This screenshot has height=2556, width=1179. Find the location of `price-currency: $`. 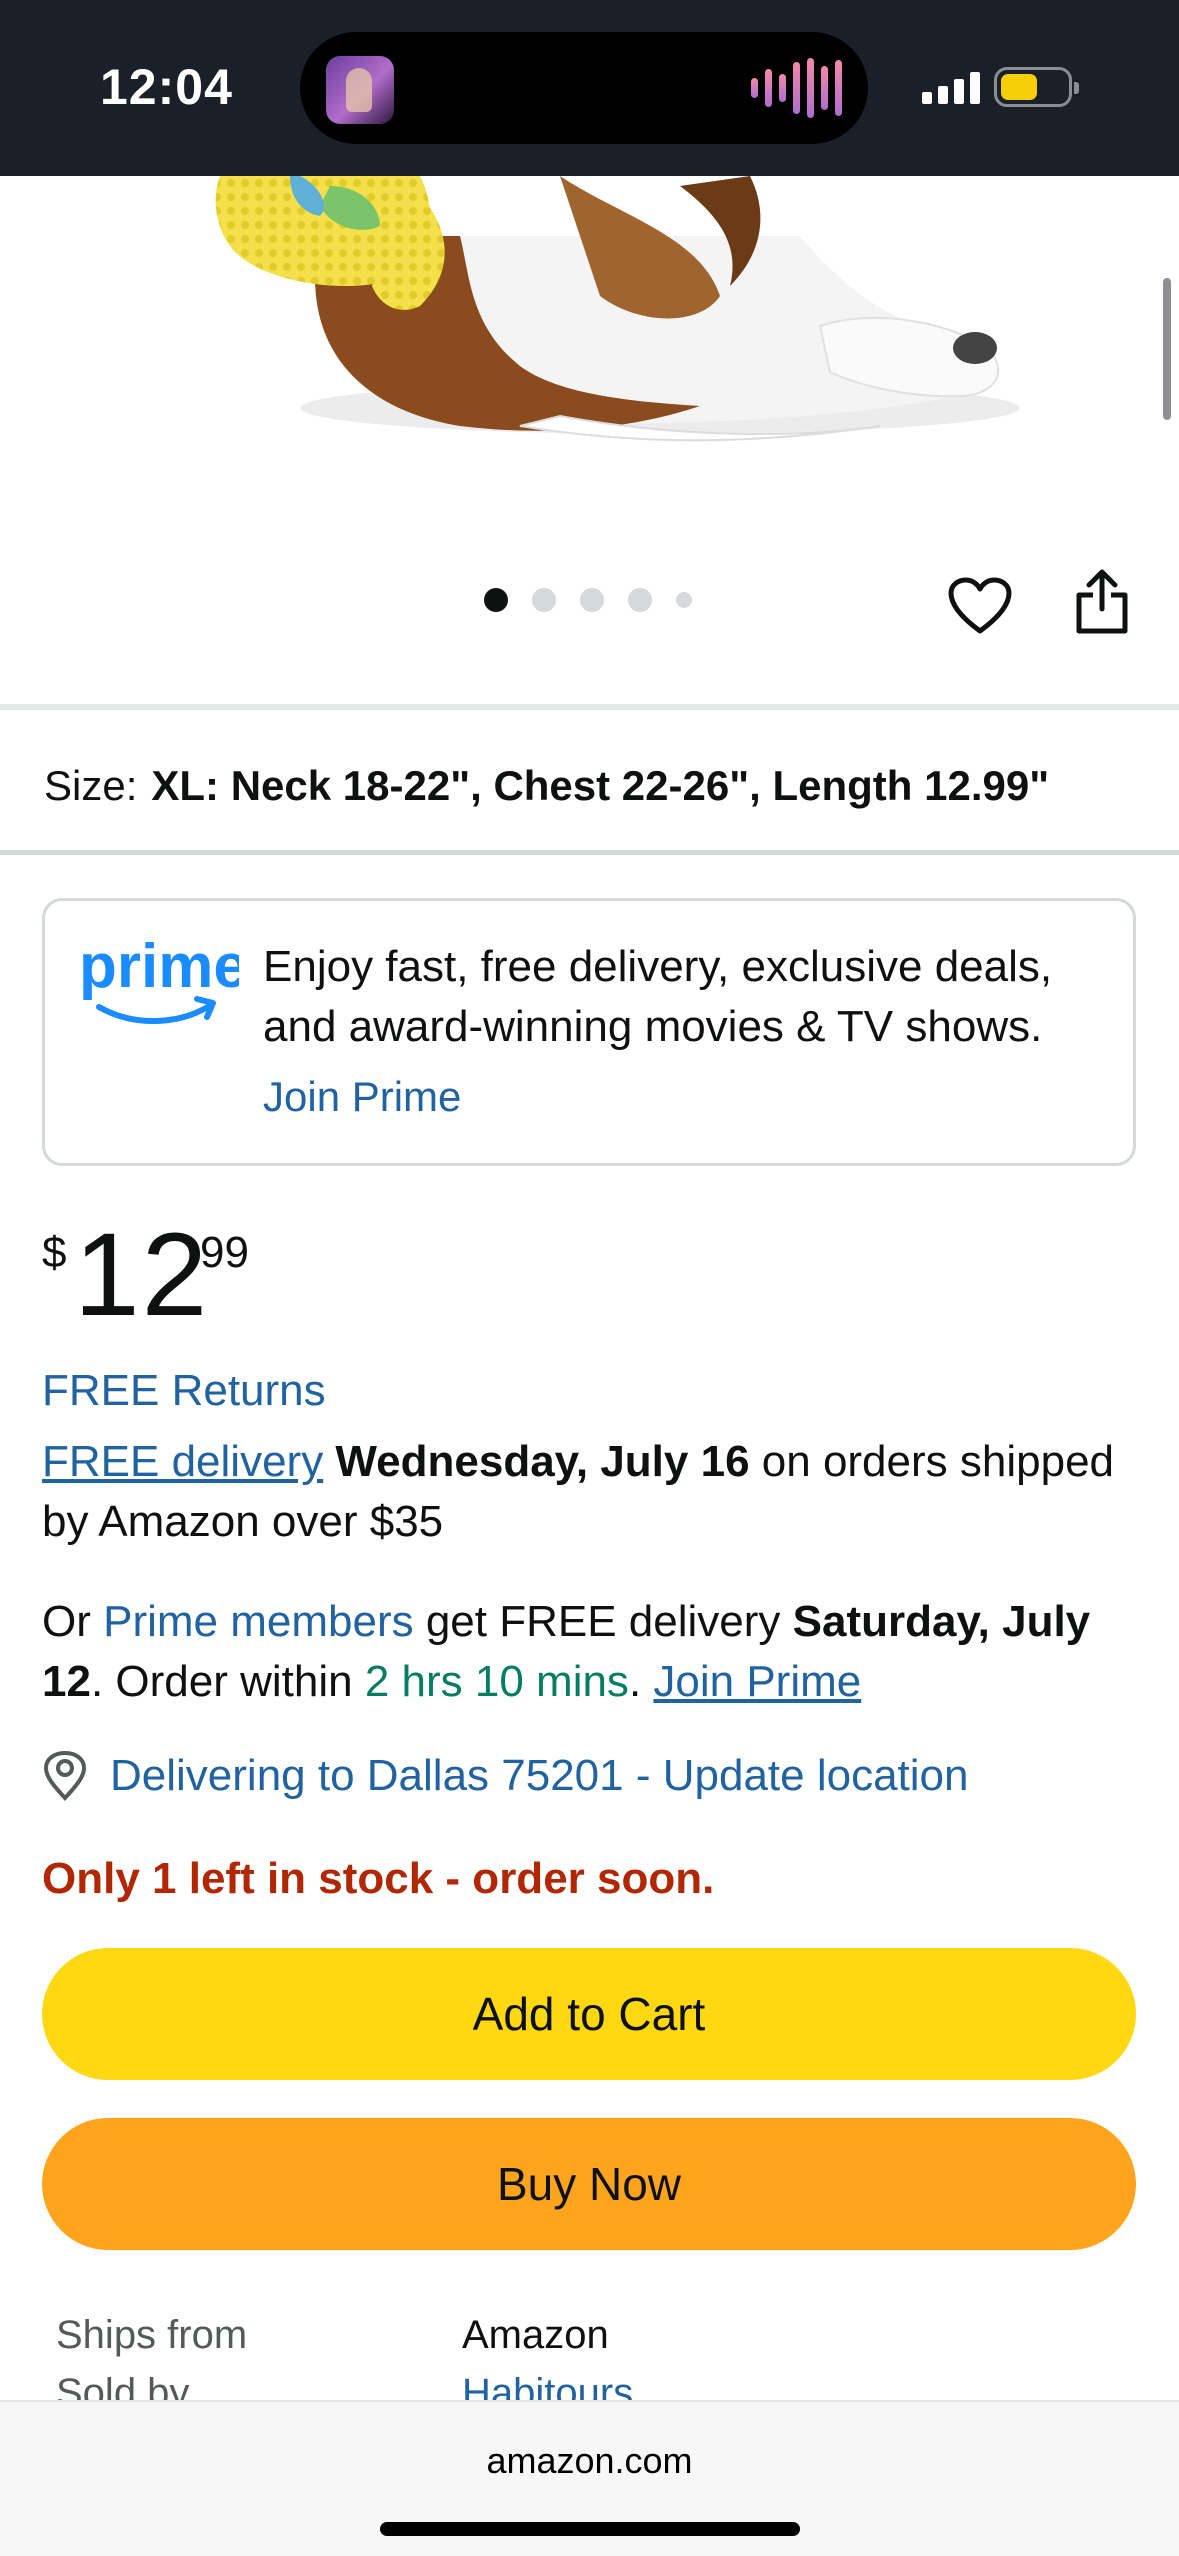

price-currency: $ is located at coordinates (54, 1252).